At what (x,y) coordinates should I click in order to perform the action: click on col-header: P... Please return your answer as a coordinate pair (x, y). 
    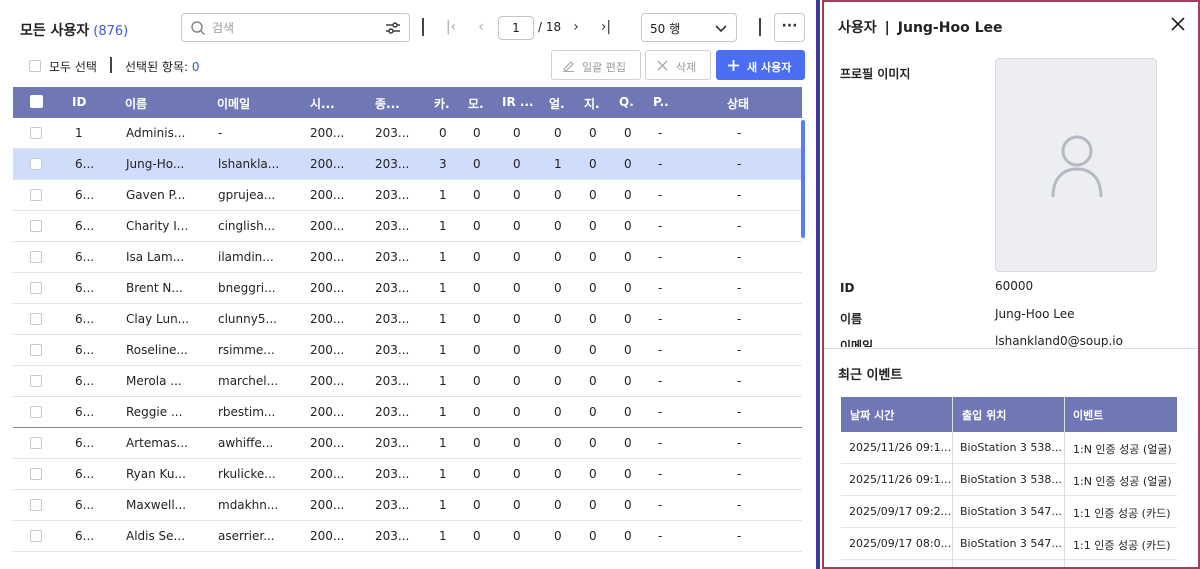
    Looking at the image, I should click on (661, 102).